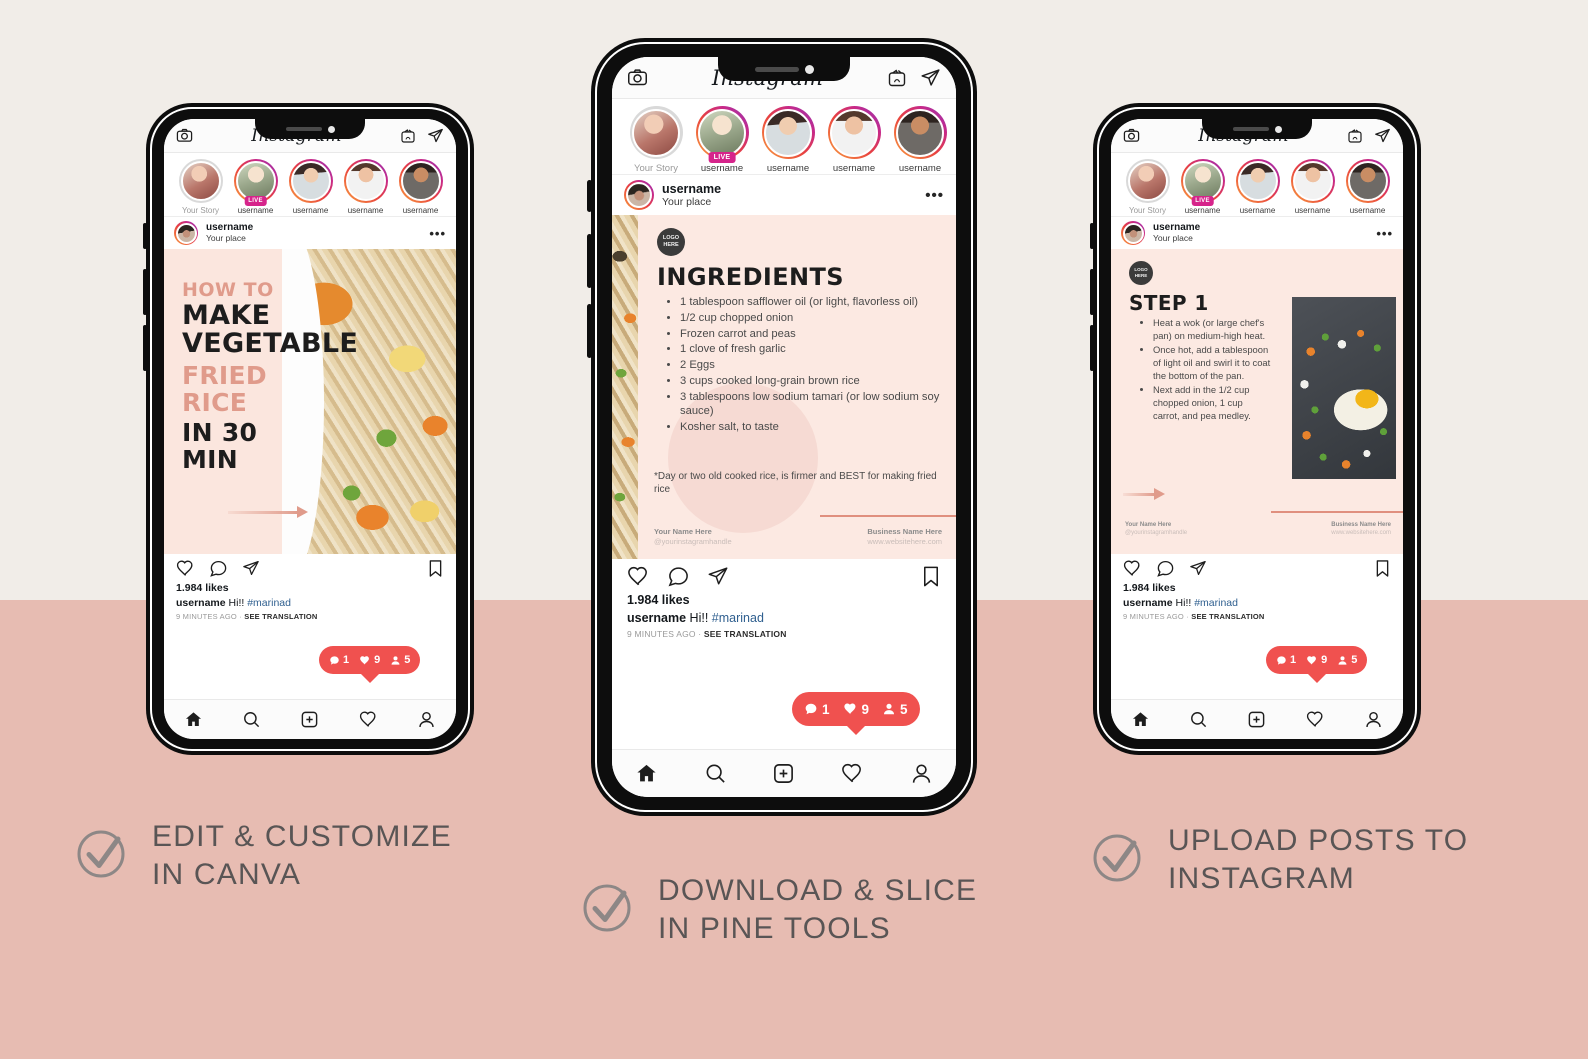 The height and width of the screenshot is (1059, 1588). Describe the element at coordinates (774, 929) in the screenshot. I see `feature-line-2: IN PINE TOOLS` at that location.